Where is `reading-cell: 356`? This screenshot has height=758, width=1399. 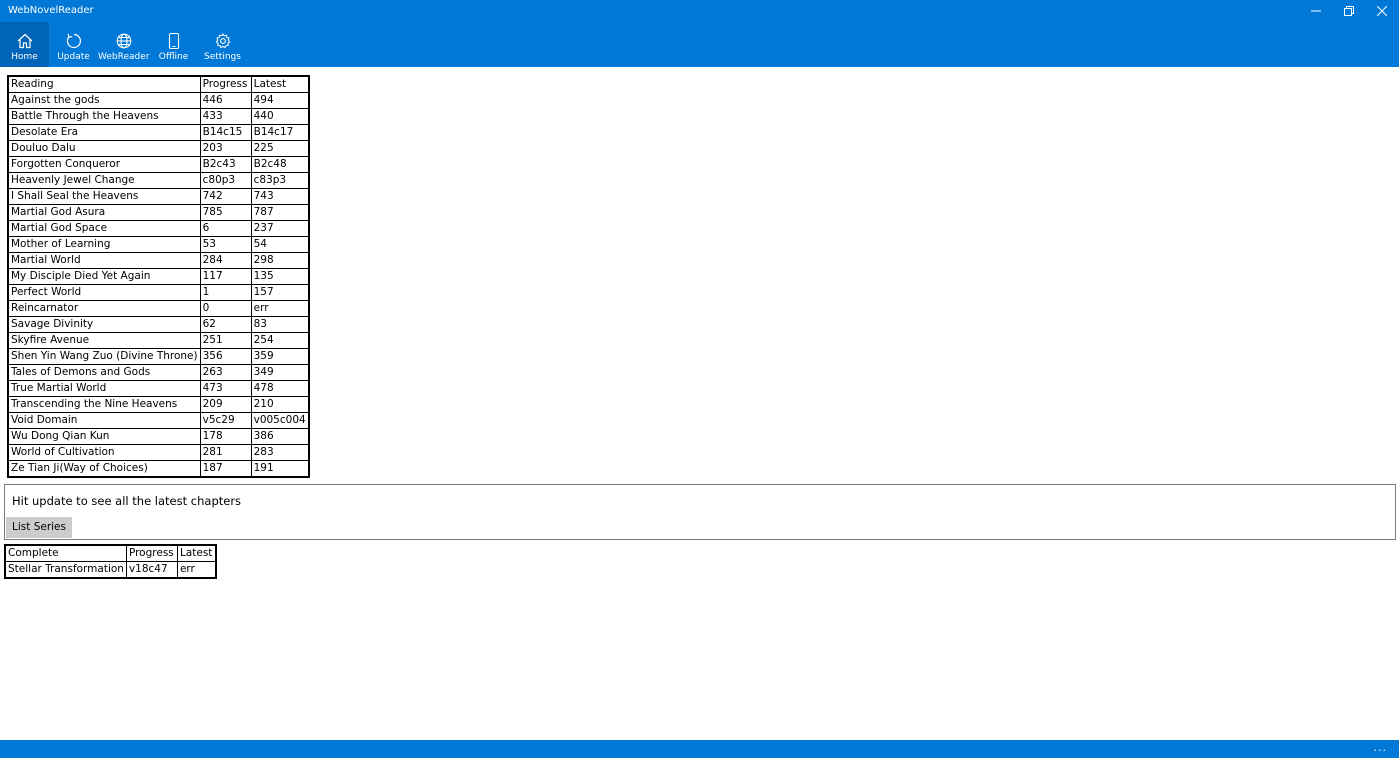 reading-cell: 356 is located at coordinates (225, 356).